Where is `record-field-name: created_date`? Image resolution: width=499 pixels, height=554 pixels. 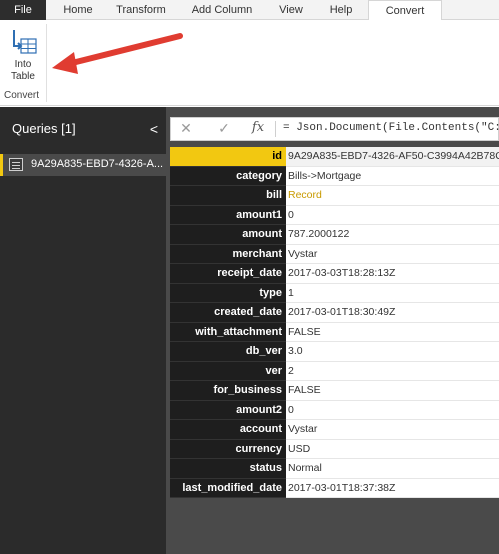
record-field-name: created_date is located at coordinates (228, 313).